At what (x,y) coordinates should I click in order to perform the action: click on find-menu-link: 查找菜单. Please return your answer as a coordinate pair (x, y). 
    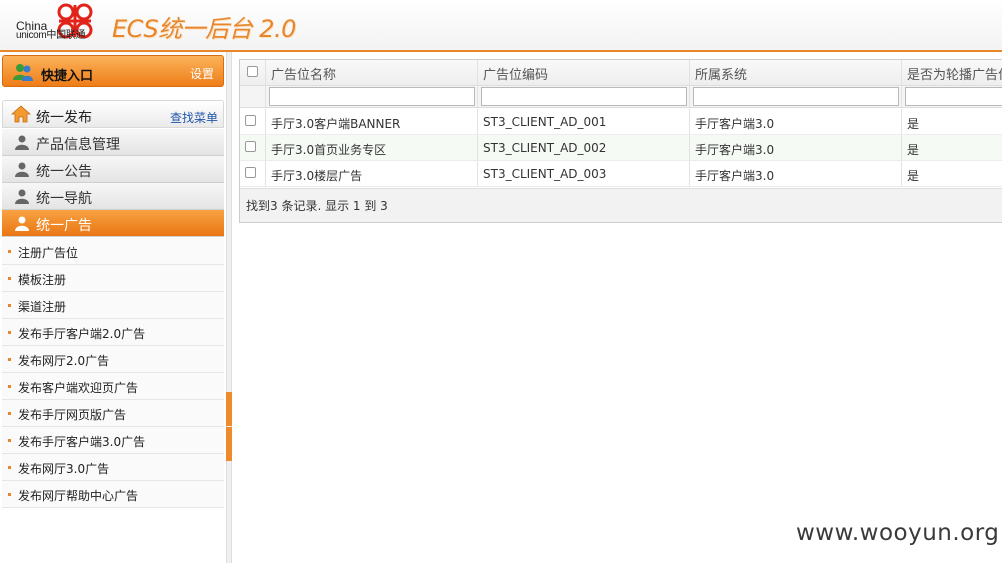
    Looking at the image, I should click on (194, 117).